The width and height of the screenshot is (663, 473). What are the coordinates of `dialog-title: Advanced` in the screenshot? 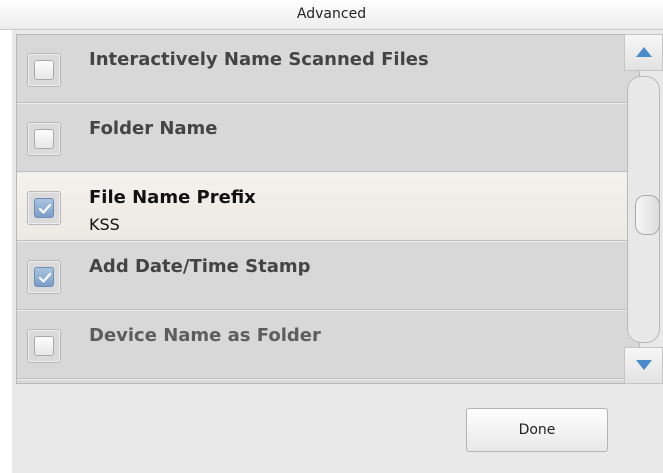 It's located at (331, 15).